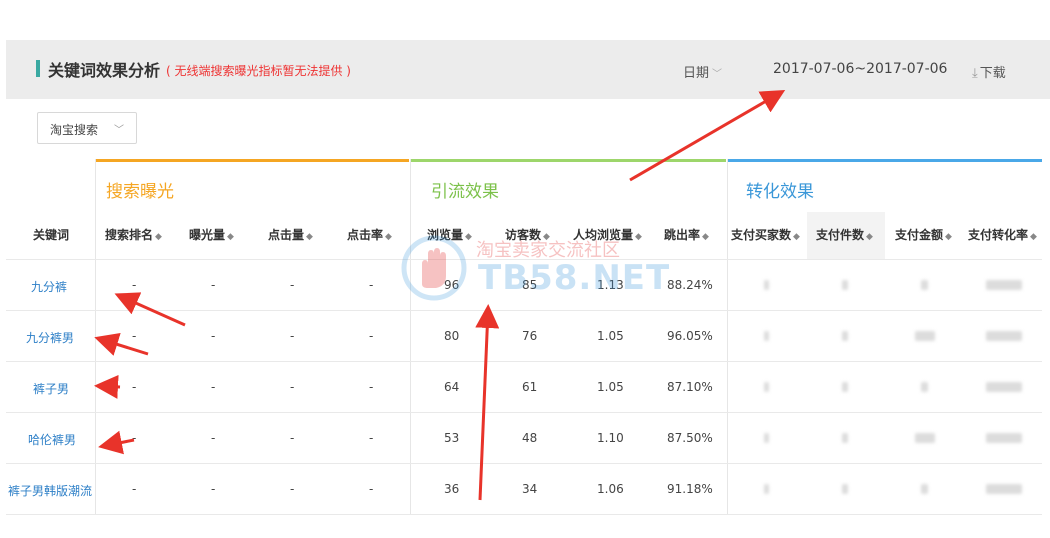 Image resolution: width=1050 pixels, height=538 pixels. I want to click on date-dropdown: 日期 ﹀, so click(702, 71).